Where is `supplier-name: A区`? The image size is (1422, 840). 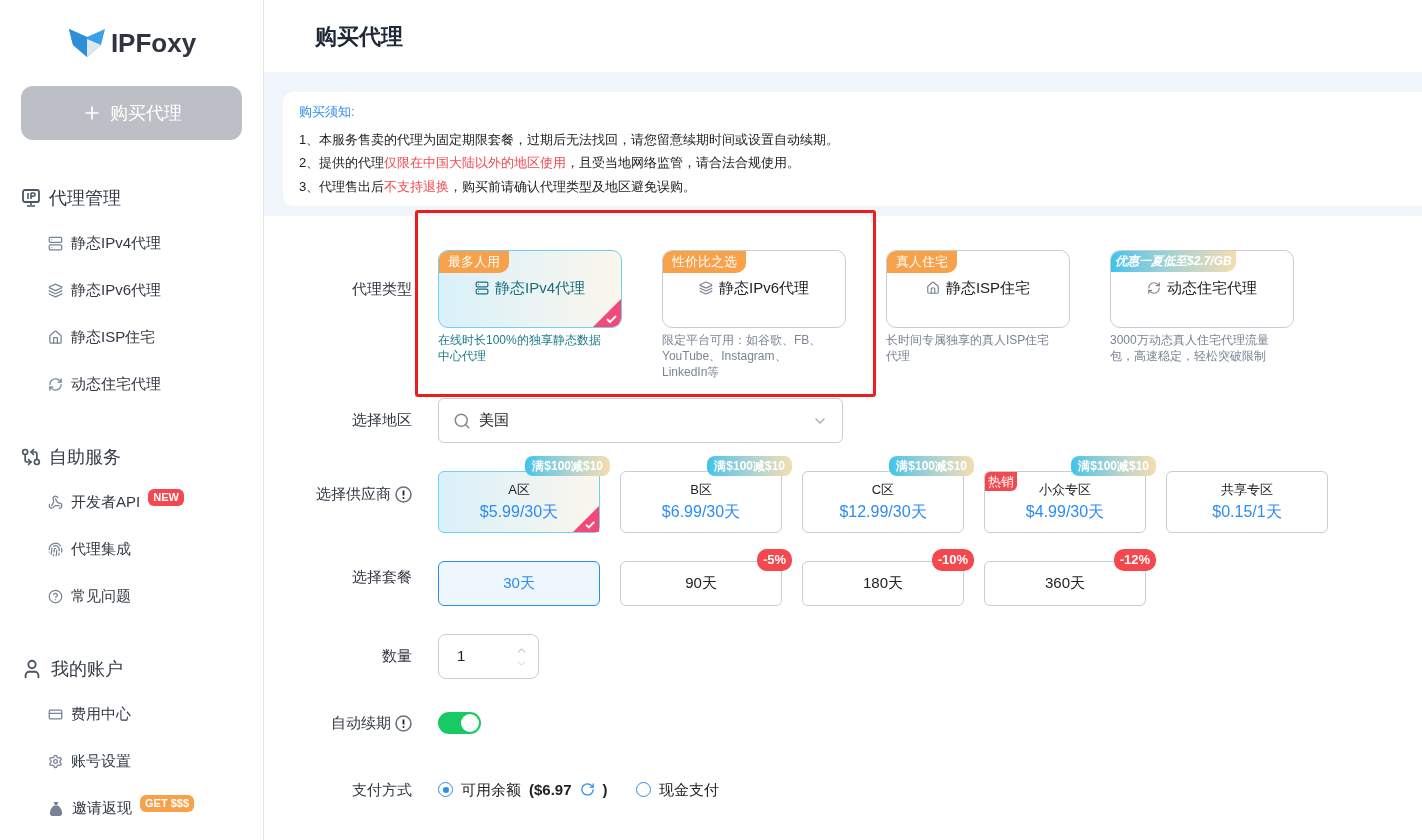 supplier-name: A区 is located at coordinates (519, 490).